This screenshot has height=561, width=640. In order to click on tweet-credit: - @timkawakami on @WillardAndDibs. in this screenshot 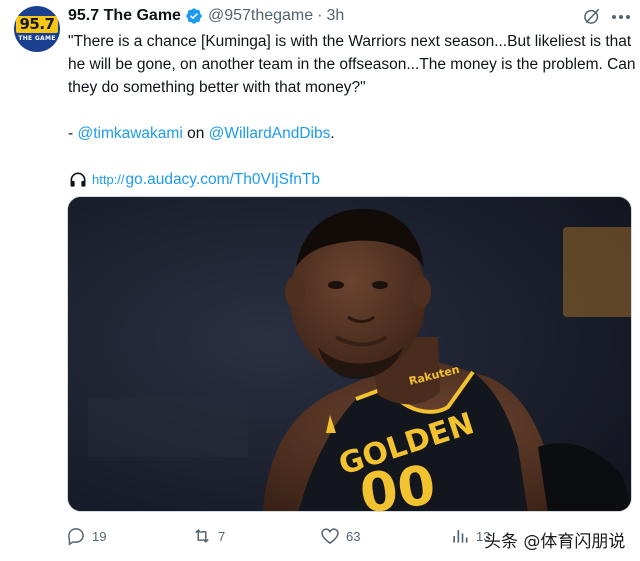, I will do `click(352, 133)`.